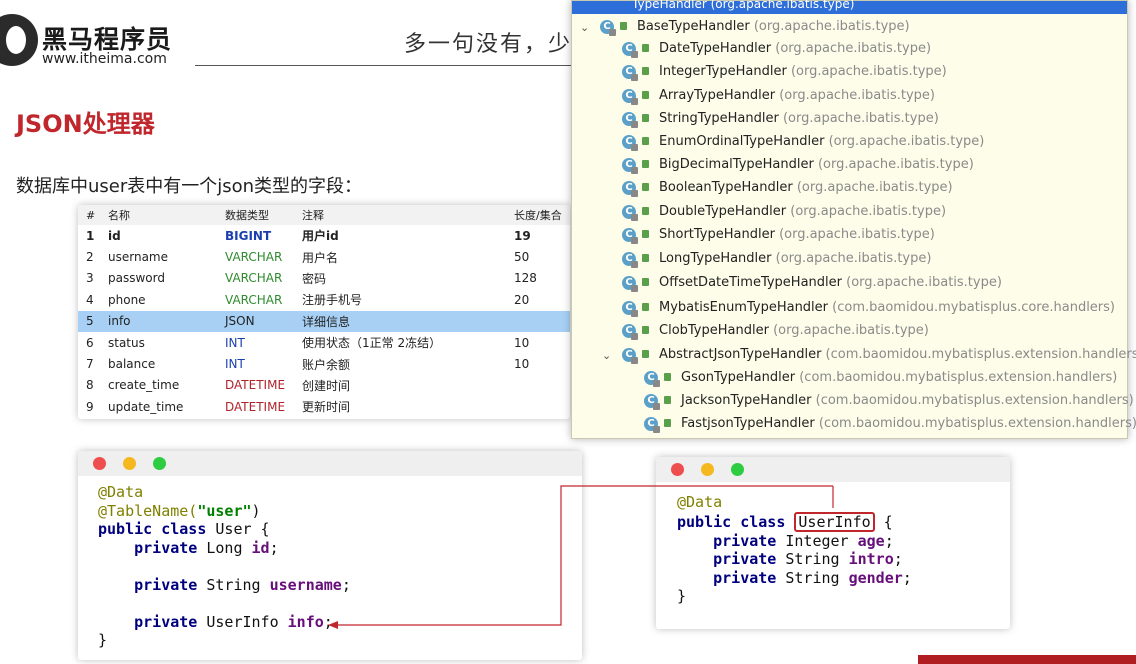 Image resolution: width=1136 pixels, height=664 pixels. What do you see at coordinates (742, 141) in the screenshot?
I see `class-name: EnumOrdinalTypeHandler` at bounding box center [742, 141].